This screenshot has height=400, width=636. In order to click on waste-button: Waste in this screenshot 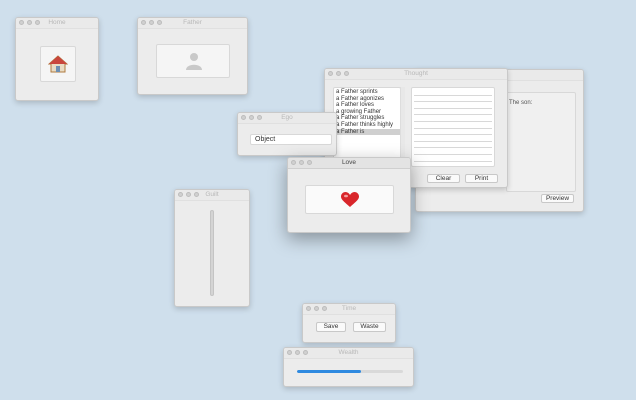, I will do `click(369, 327)`.